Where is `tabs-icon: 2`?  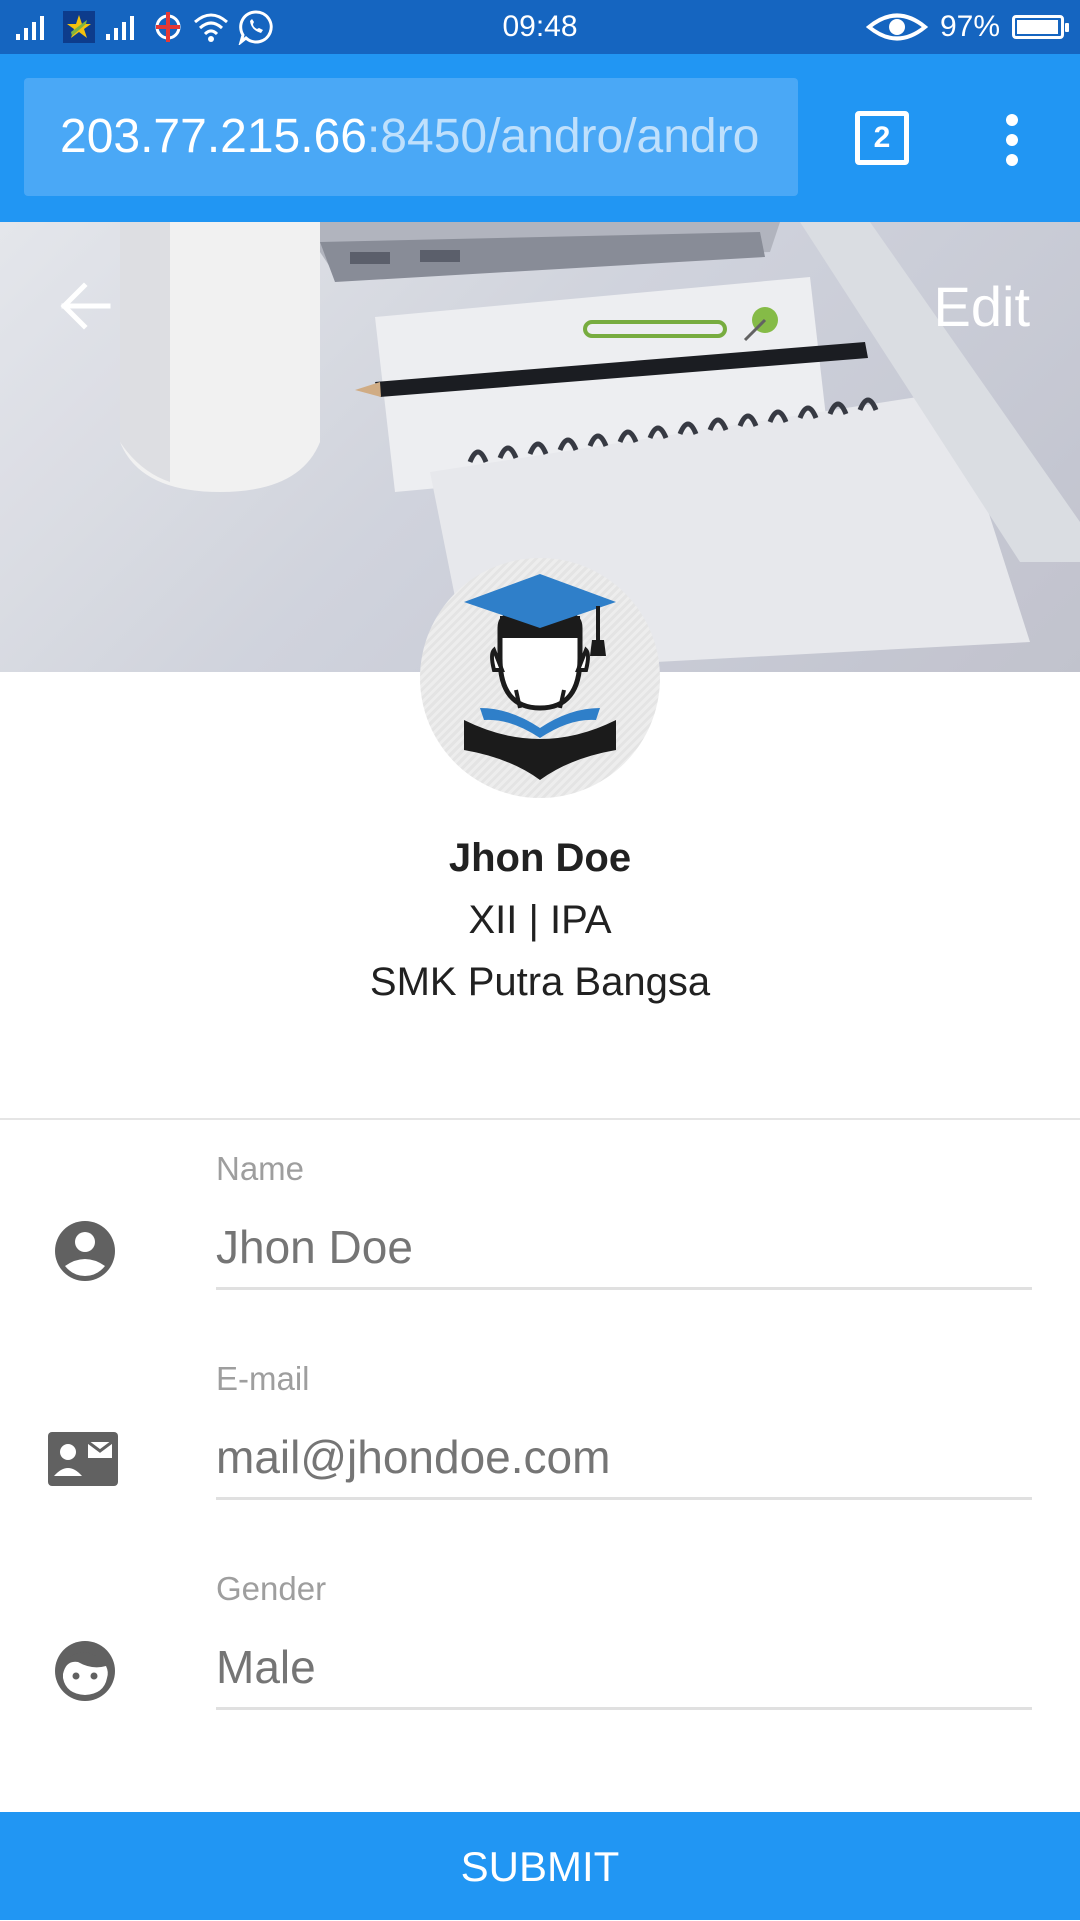
tabs-icon: 2 is located at coordinates (882, 138).